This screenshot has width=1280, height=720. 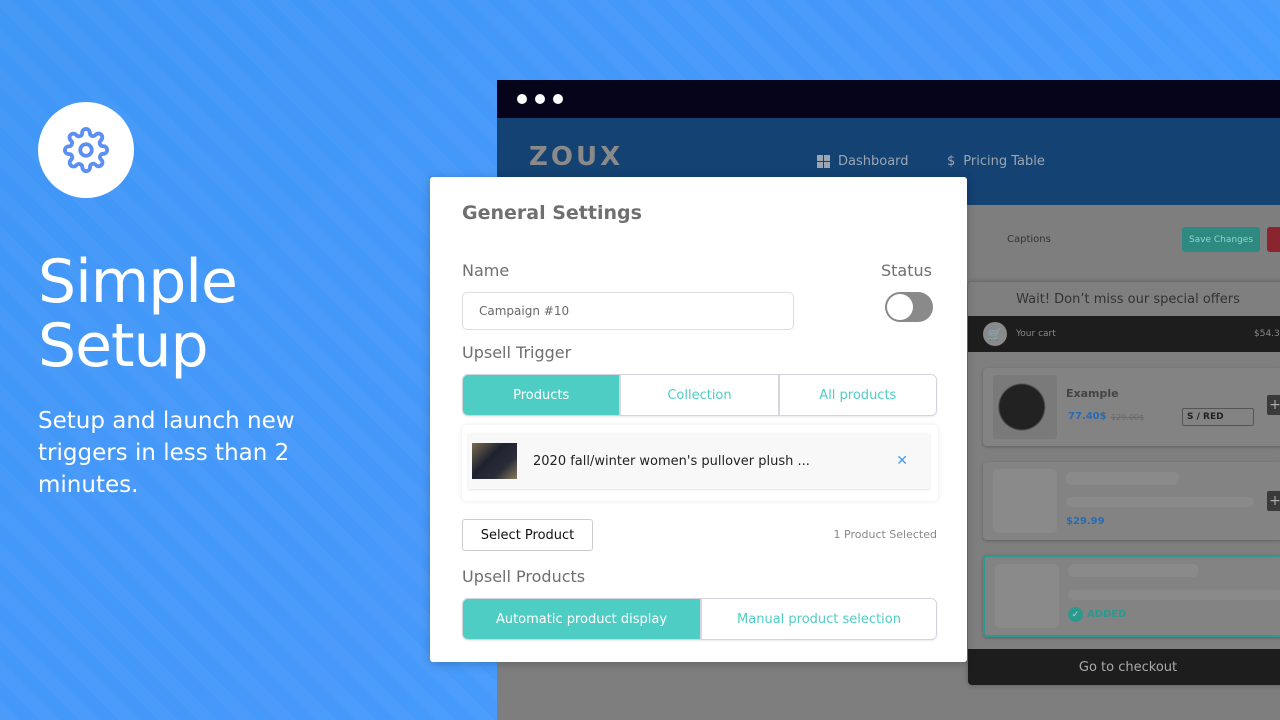 I want to click on hero-title: Simple Setup, so click(x=138, y=314).